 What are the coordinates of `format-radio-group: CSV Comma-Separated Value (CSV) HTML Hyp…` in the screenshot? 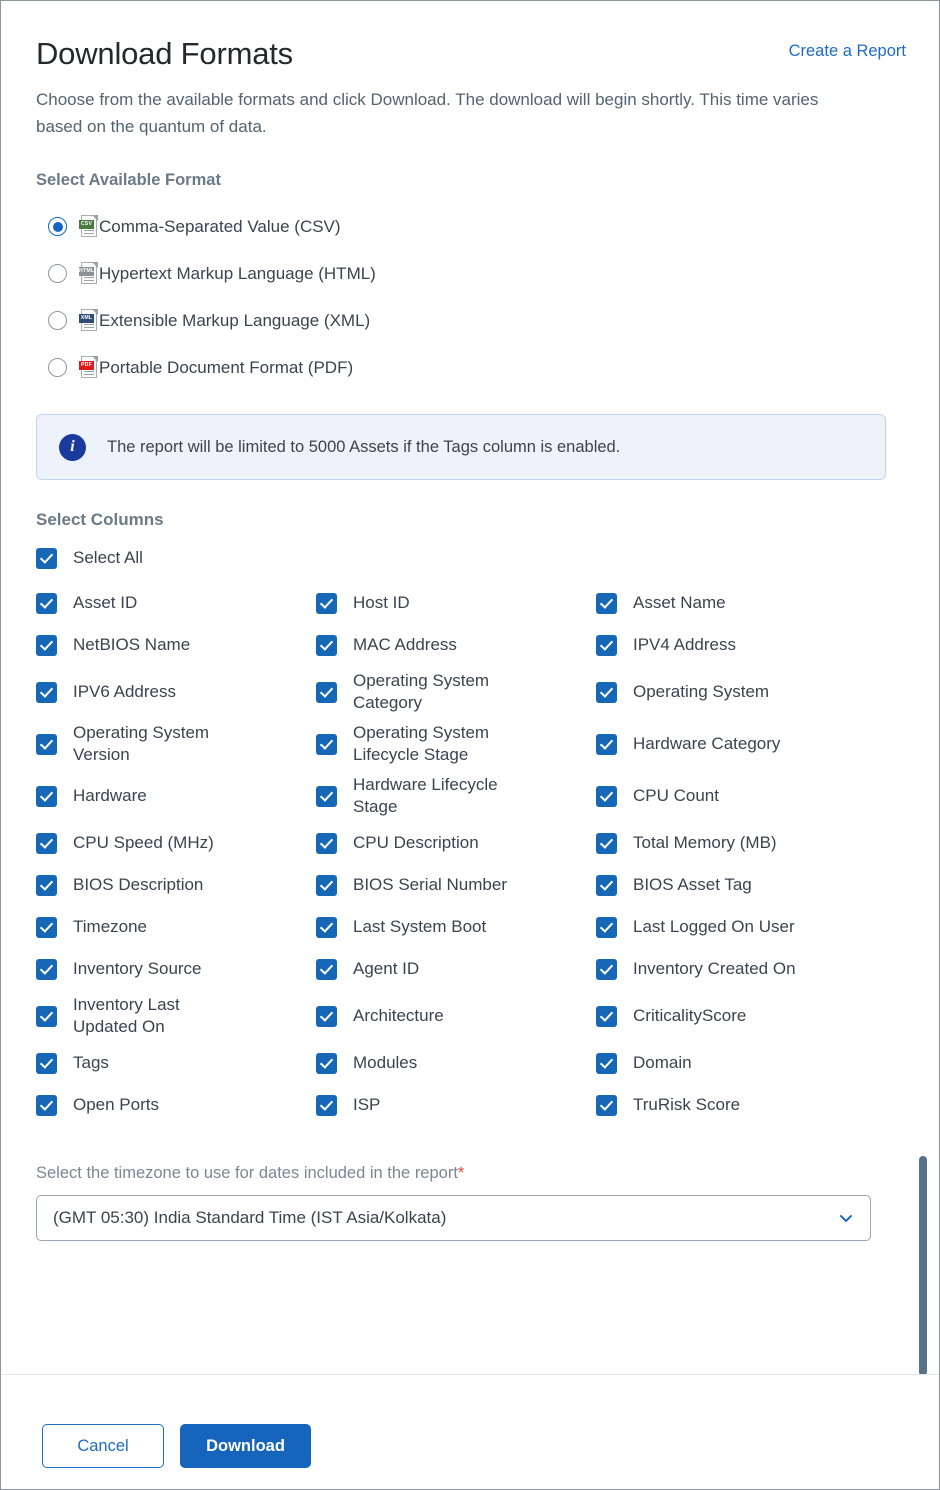 It's located at (471, 297).